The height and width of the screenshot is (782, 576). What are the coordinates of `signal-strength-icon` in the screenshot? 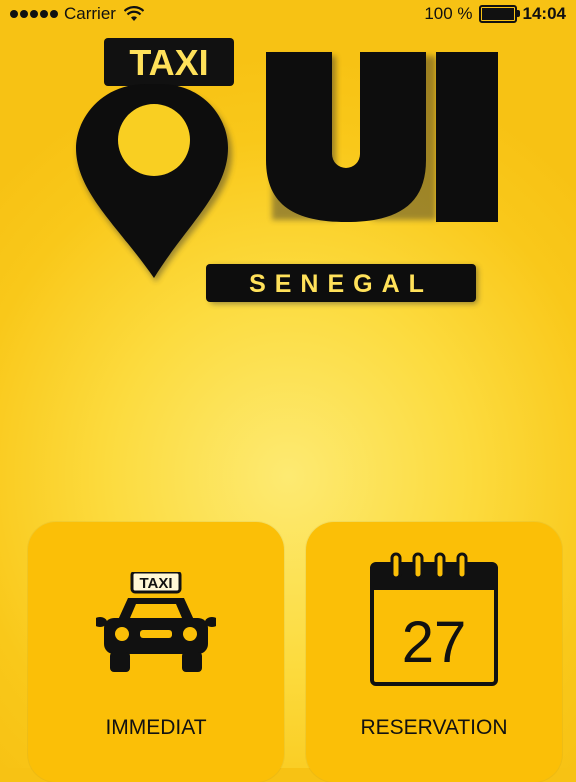 It's located at (34, 14).